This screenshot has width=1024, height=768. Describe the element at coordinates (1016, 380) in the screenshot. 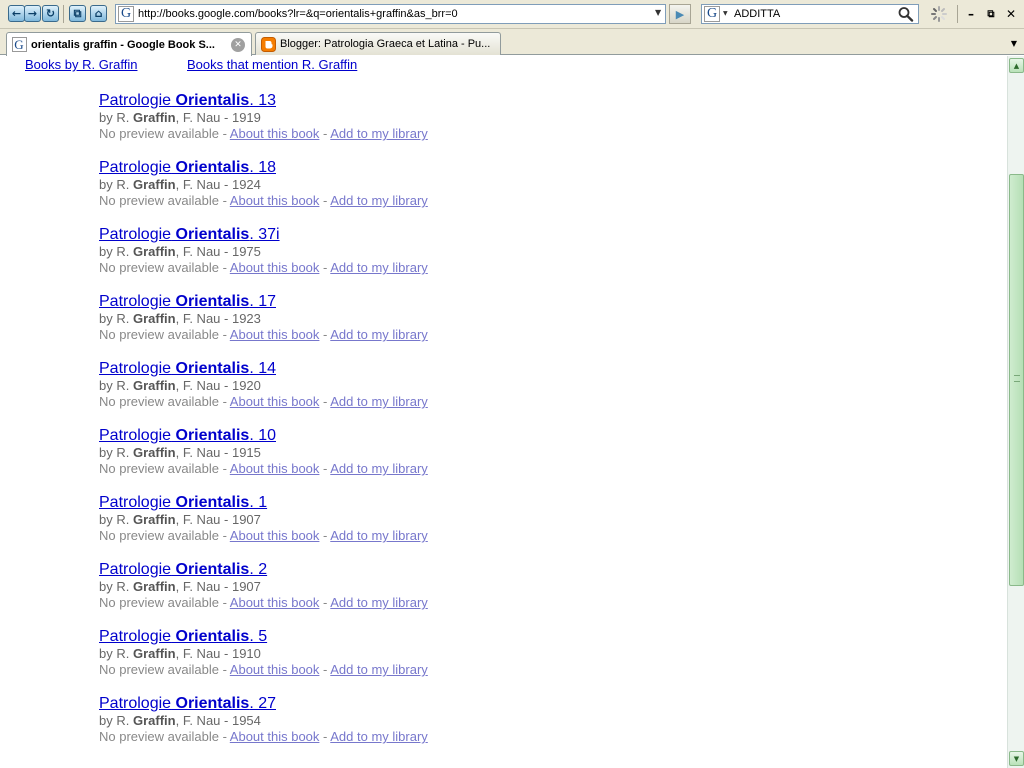

I see `scroll-thumb` at that location.